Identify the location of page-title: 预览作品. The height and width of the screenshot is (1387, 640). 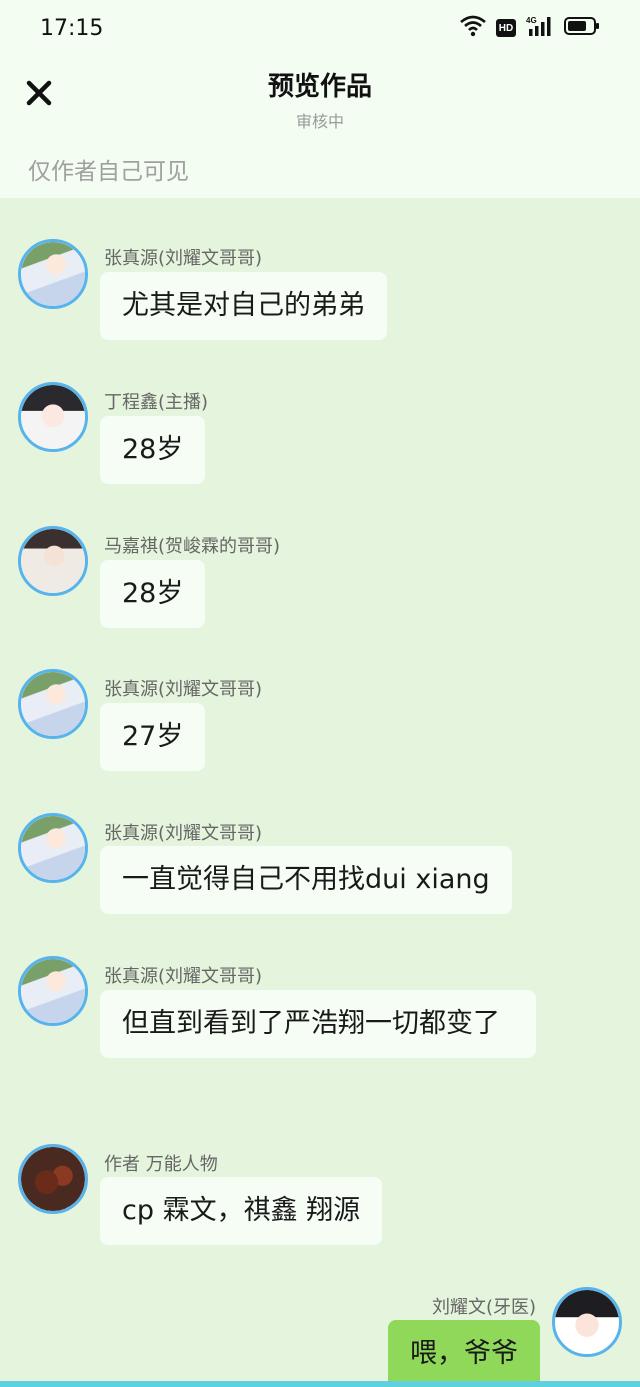
(319, 87).